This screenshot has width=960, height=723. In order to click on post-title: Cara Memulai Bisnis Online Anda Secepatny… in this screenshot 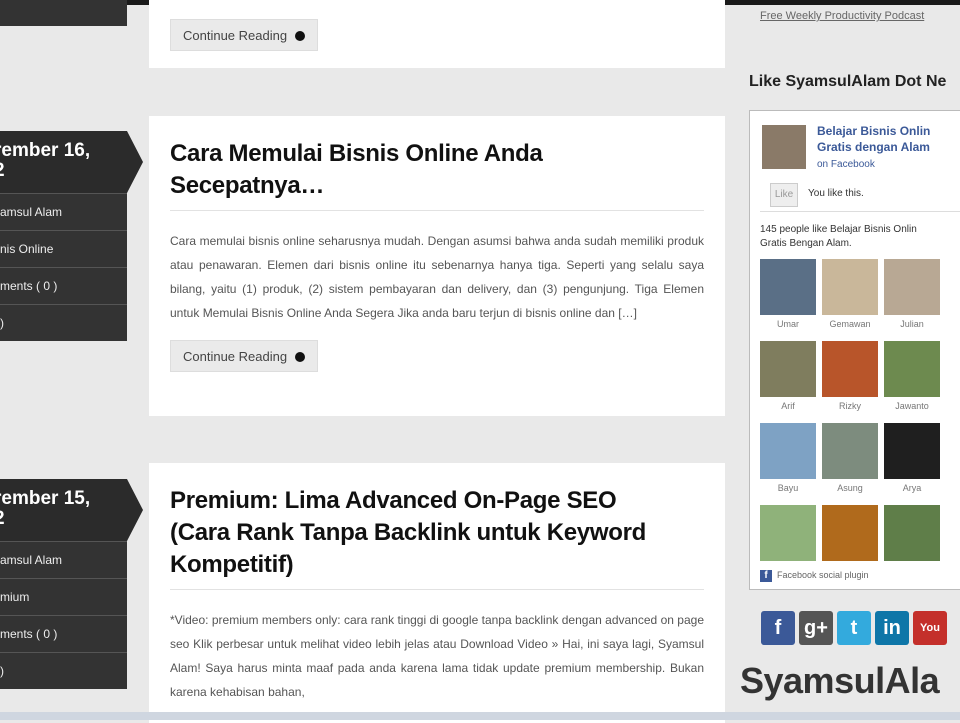, I will do `click(437, 170)`.